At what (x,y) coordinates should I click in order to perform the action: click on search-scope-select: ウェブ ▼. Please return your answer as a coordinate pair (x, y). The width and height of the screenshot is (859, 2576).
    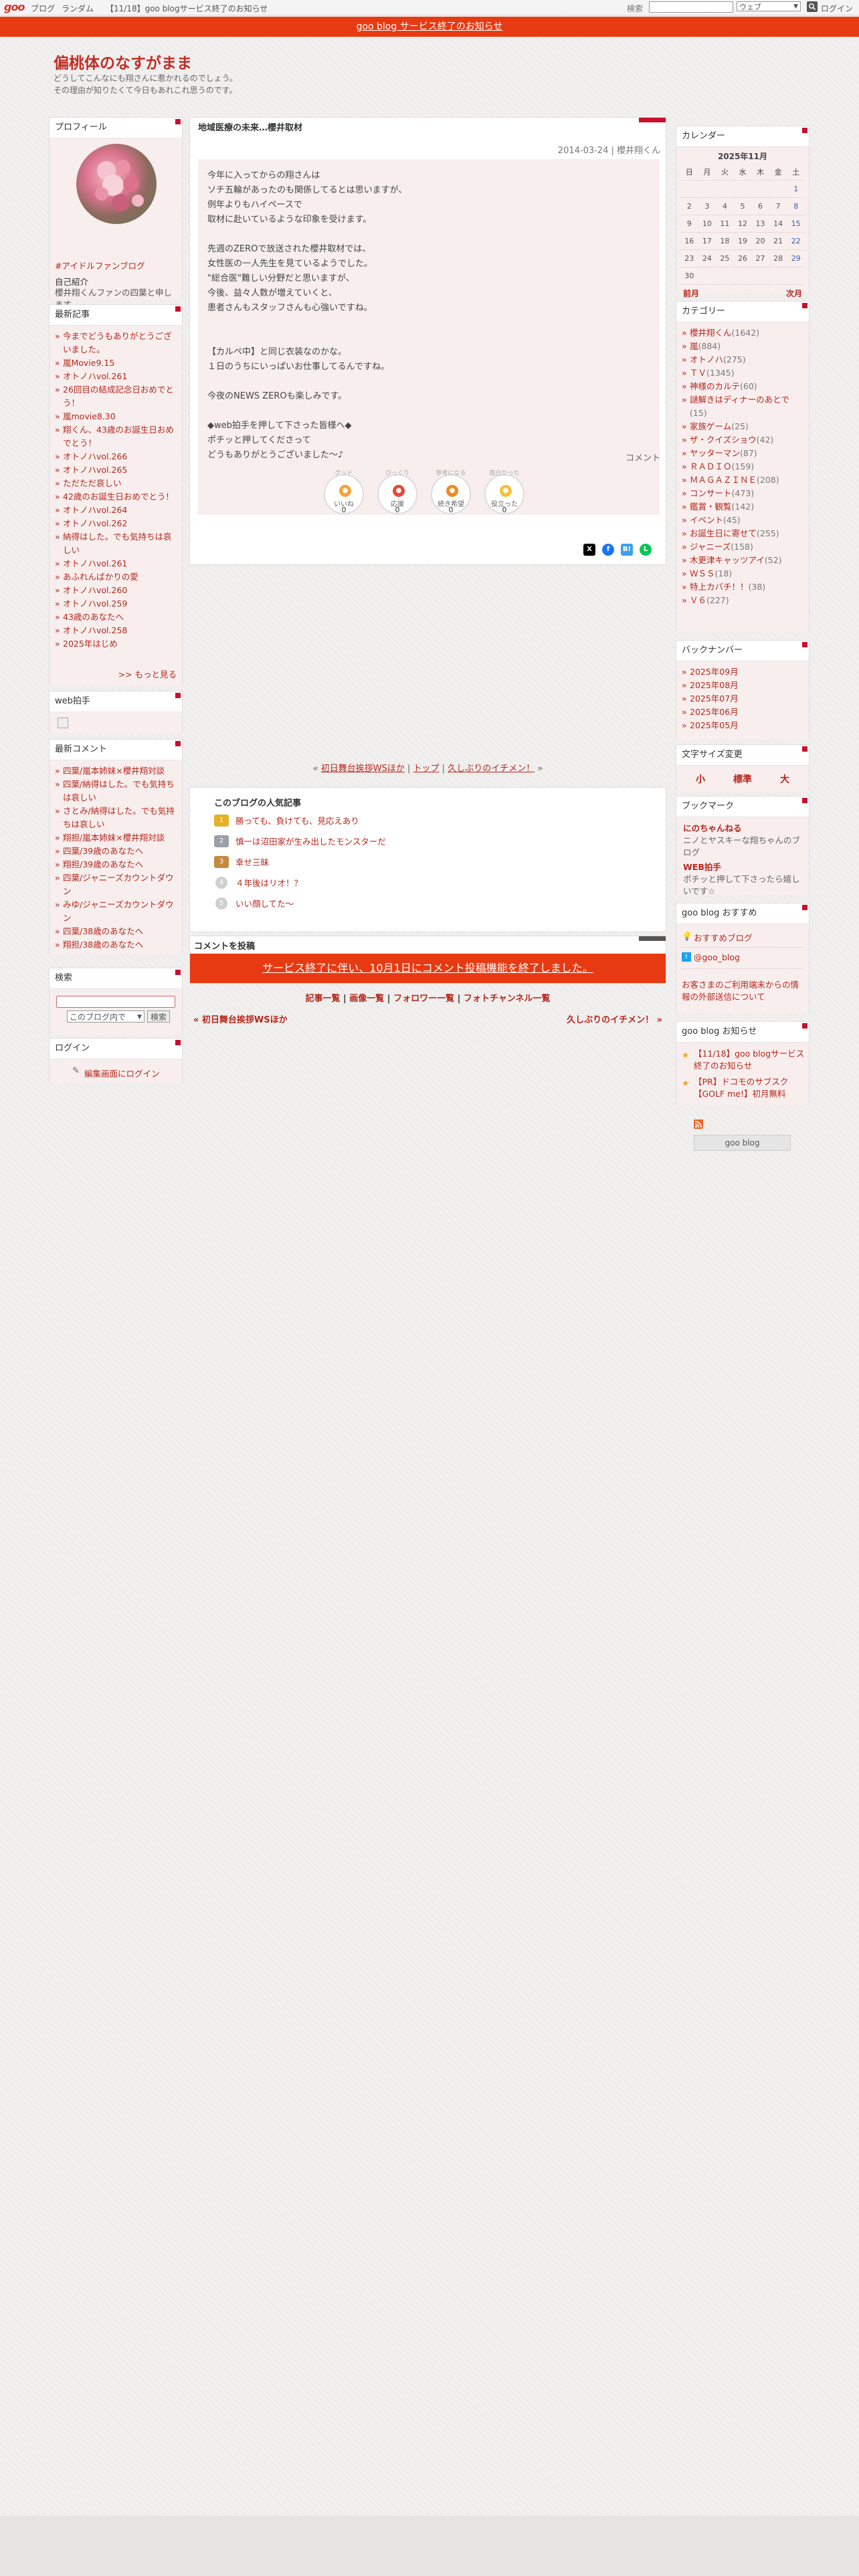
    Looking at the image, I should click on (769, 6).